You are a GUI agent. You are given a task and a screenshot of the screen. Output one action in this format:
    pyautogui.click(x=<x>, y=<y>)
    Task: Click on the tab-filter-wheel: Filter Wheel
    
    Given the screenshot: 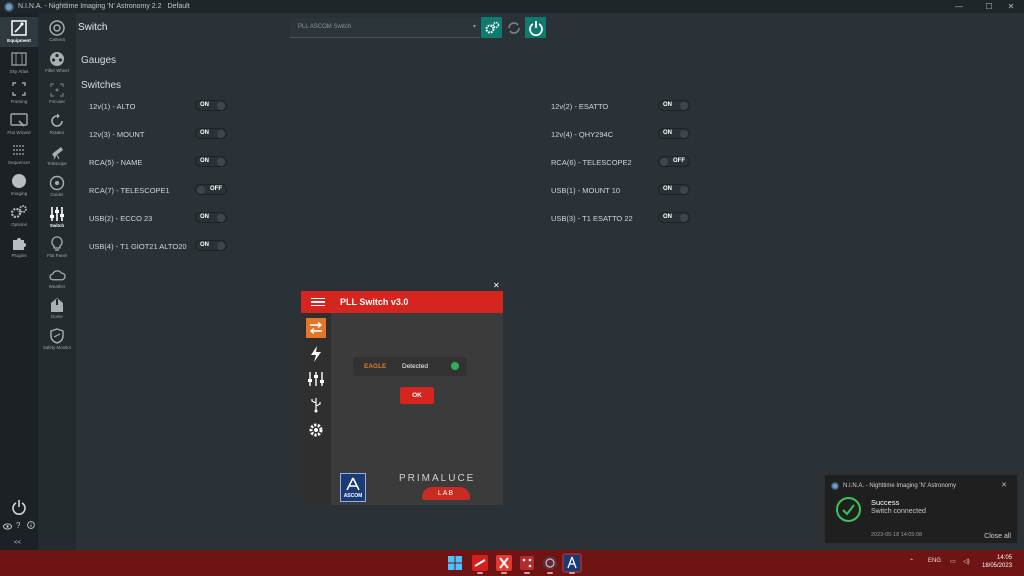 What is the action you would take?
    pyautogui.click(x=57, y=62)
    